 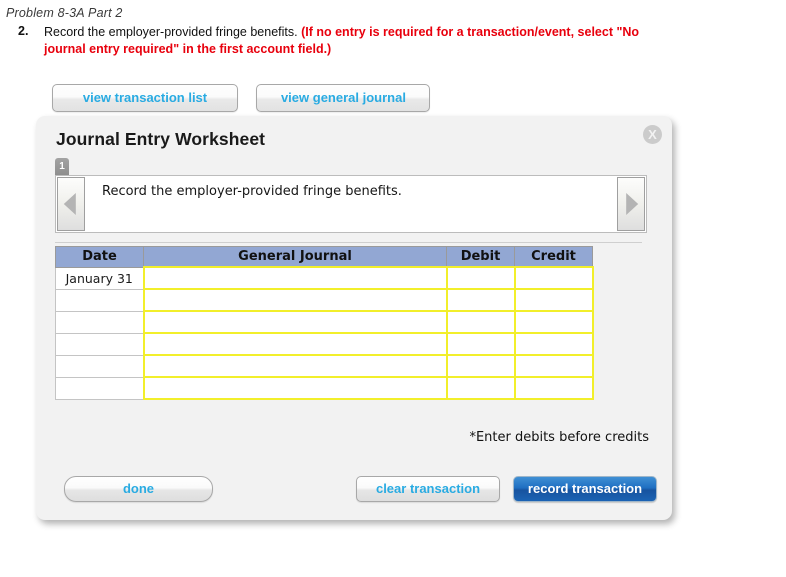 What do you see at coordinates (348, 242) in the screenshot?
I see `table-divider` at bounding box center [348, 242].